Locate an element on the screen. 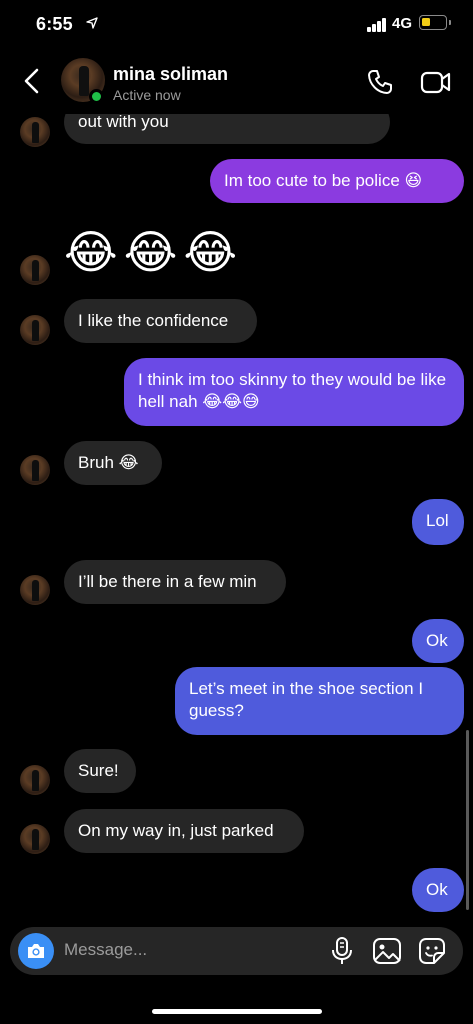 The width and height of the screenshot is (473, 1024). gallery-icon is located at coordinates (387, 951).